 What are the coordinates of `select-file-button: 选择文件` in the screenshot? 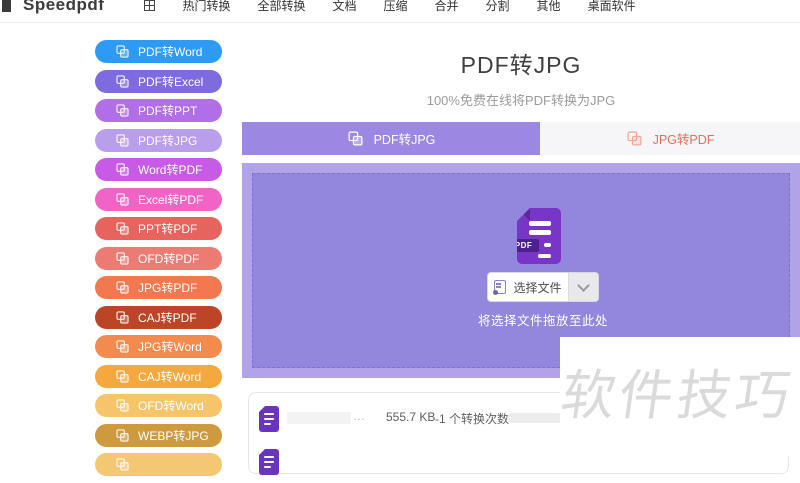 It's located at (543, 287).